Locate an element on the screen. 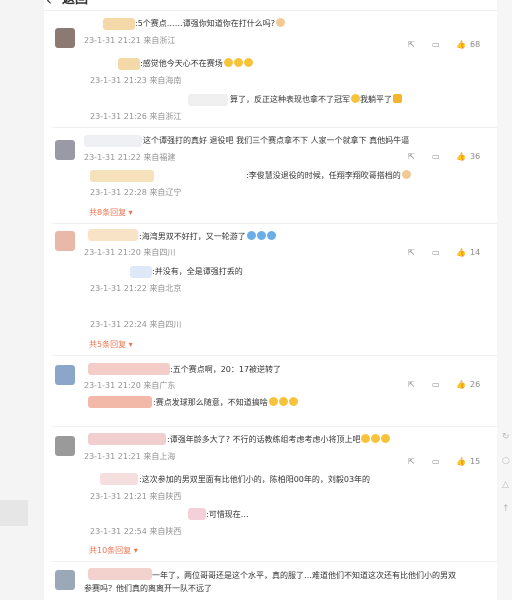 The width and height of the screenshot is (512, 600). reply-time: 23-1-31 22:28 来自辽宁 is located at coordinates (136, 192).